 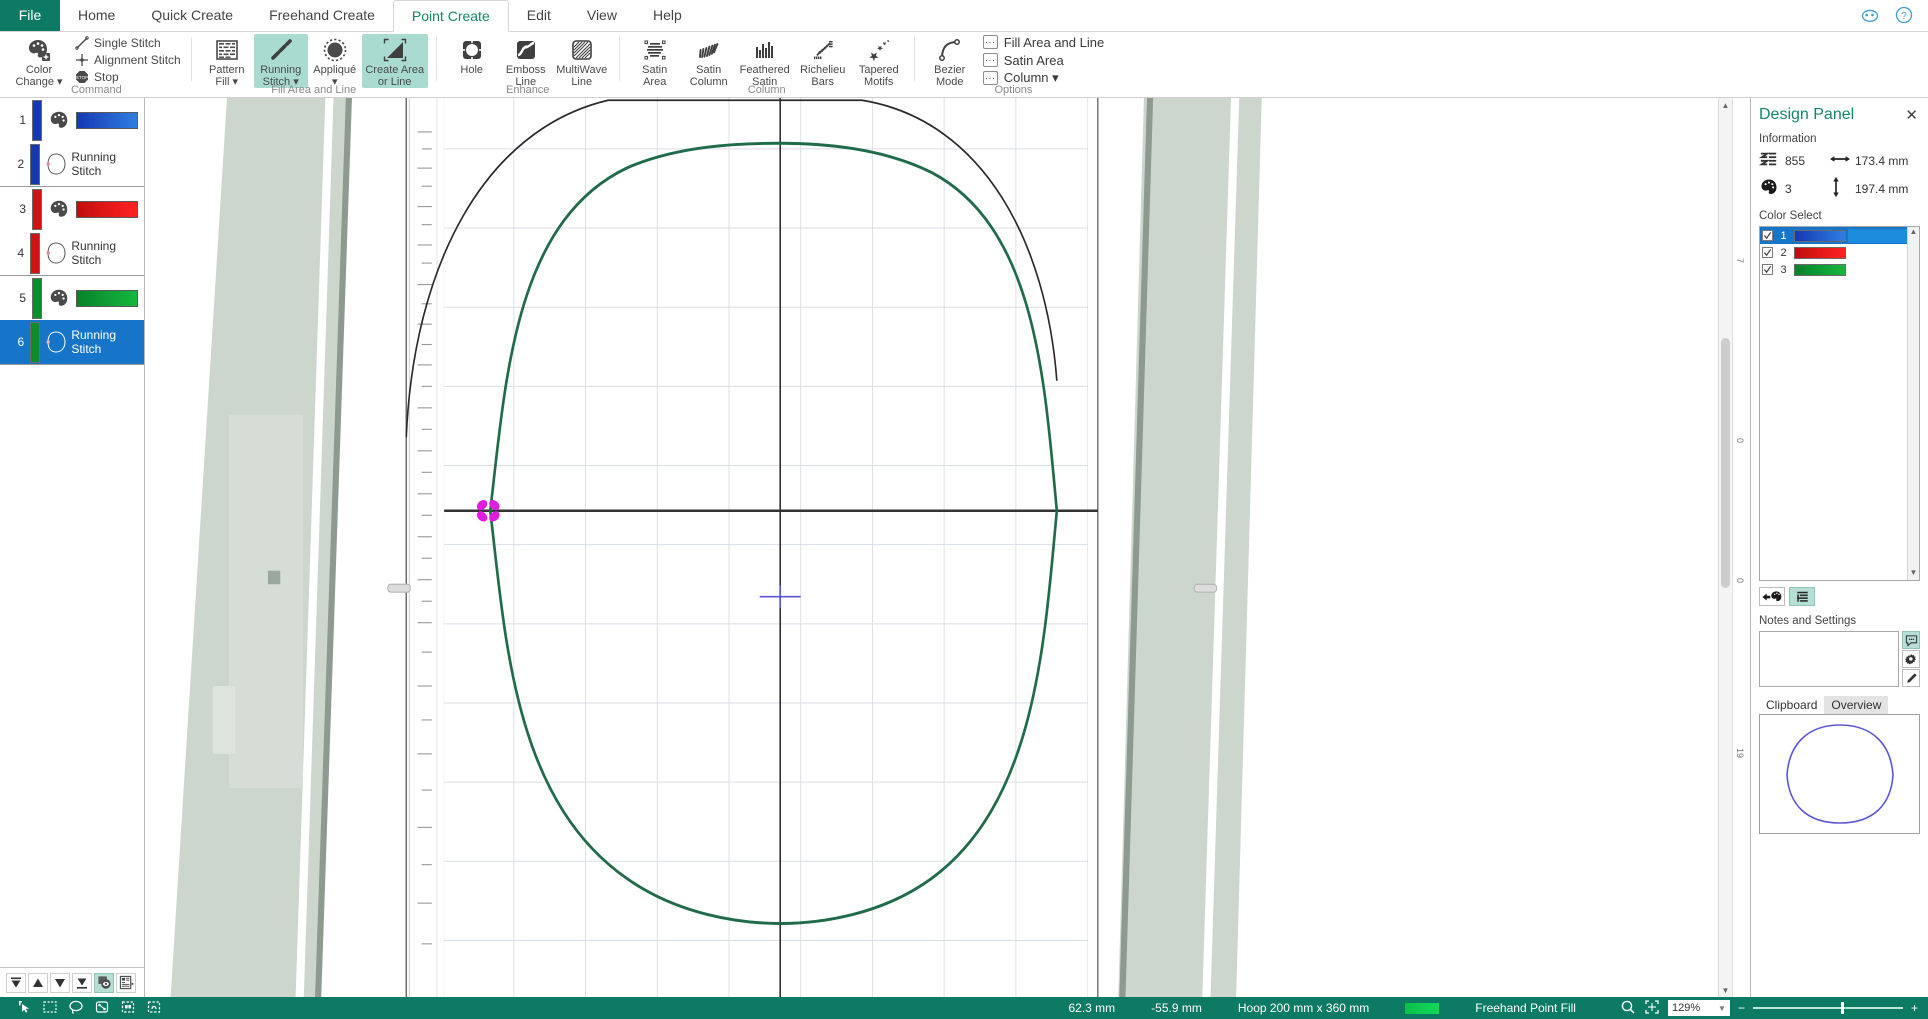 I want to click on transform-icon, so click(x=154, y=1008).